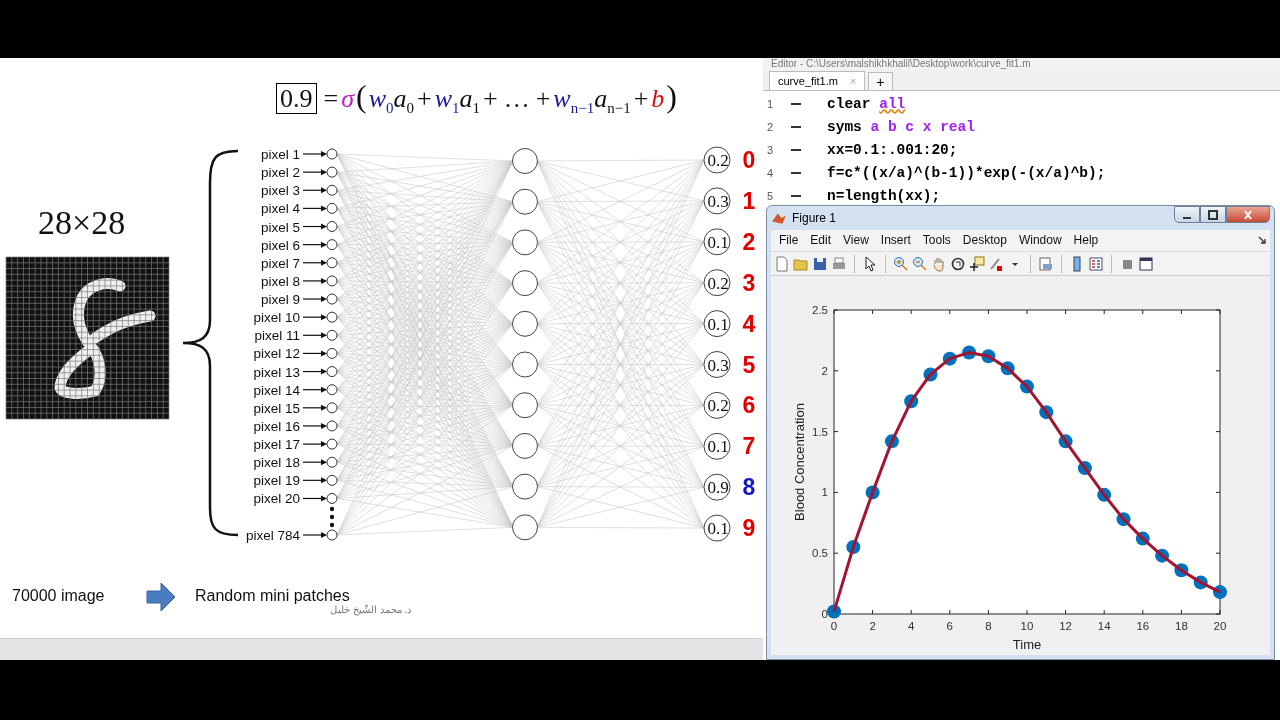 This screenshot has height=720, width=1280. Describe the element at coordinates (977, 263) in the screenshot. I see `data-cursor-icon` at that location.